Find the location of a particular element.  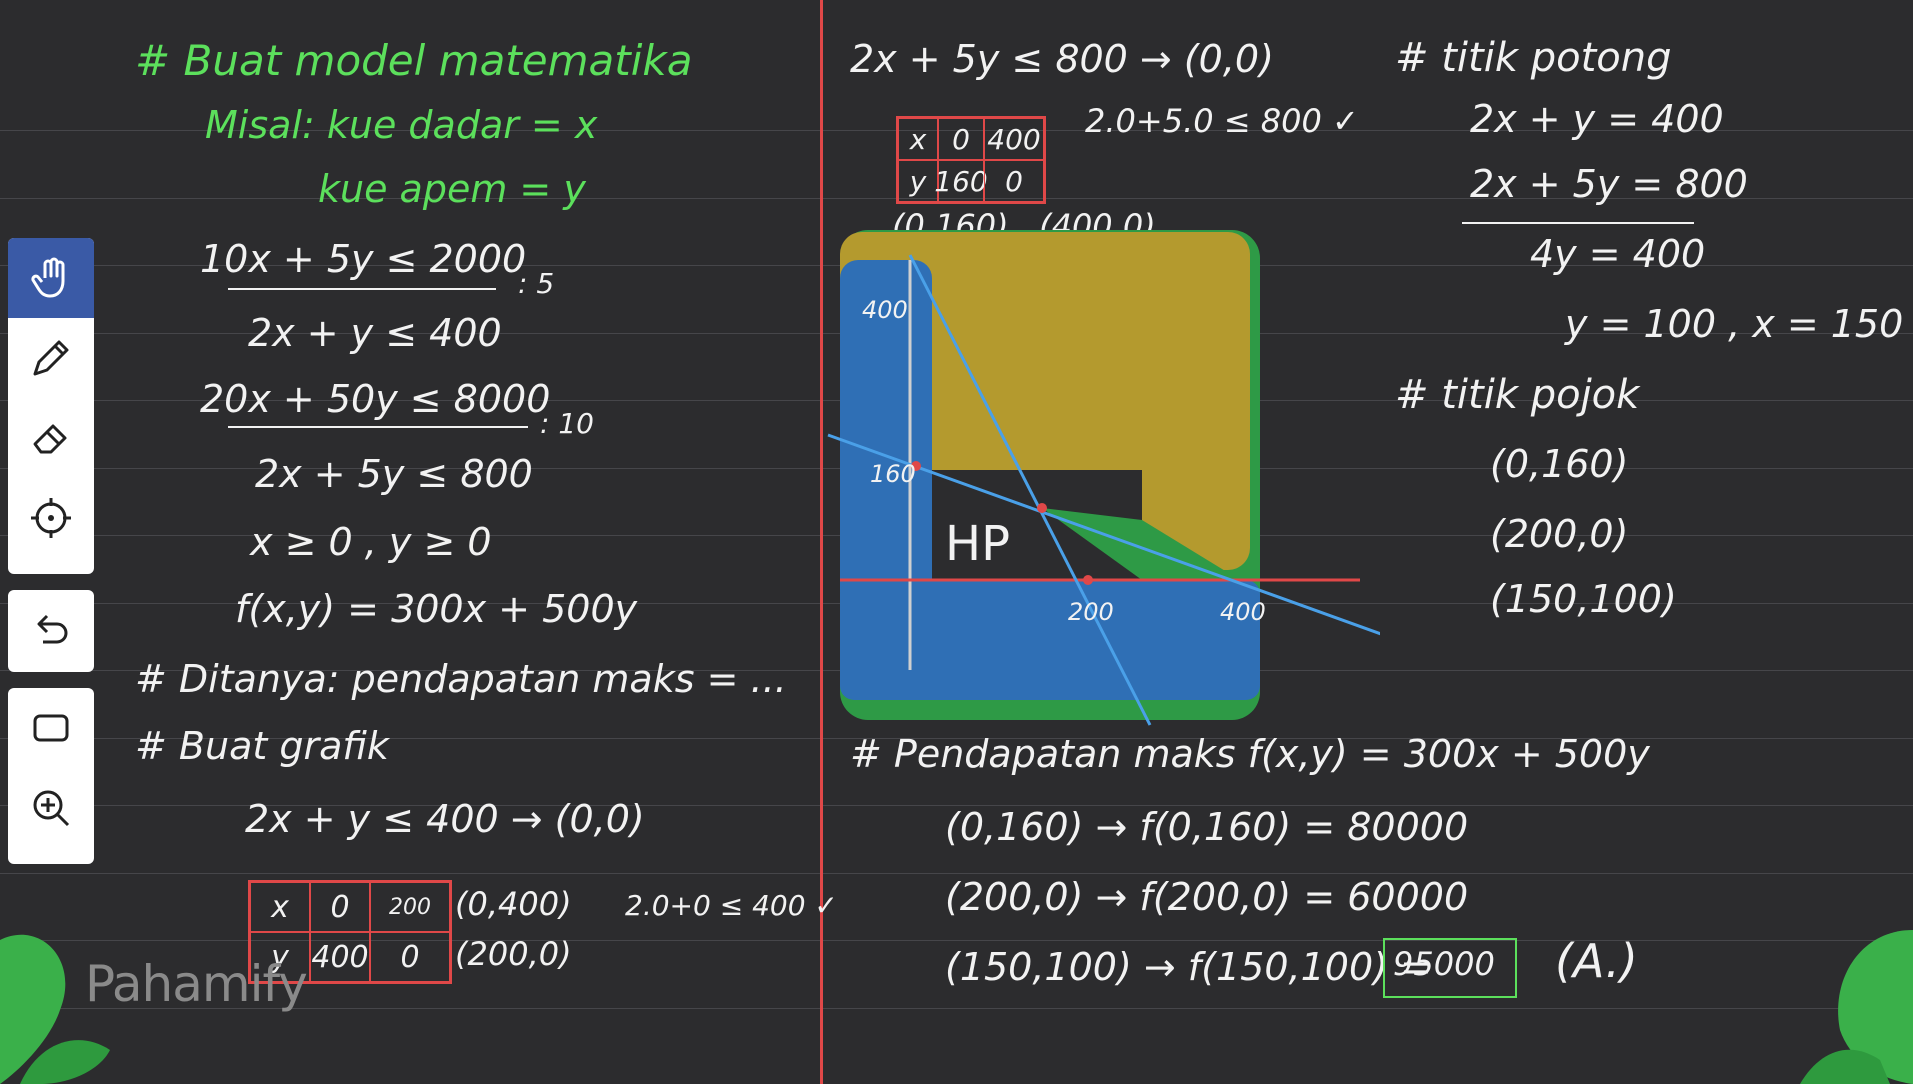

table-line-2: x 0 400 y 160 0 is located at coordinates (971, 160).